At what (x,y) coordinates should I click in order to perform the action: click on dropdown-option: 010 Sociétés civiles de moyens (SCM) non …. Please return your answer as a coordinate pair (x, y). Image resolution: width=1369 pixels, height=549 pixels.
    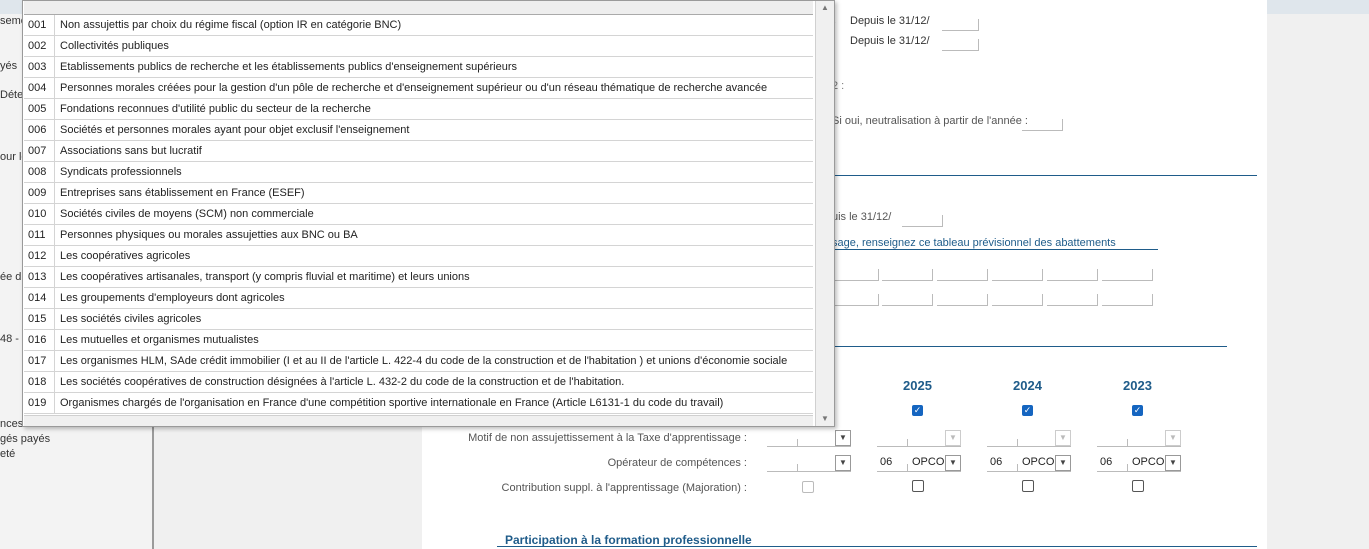
    Looking at the image, I should click on (418, 214).